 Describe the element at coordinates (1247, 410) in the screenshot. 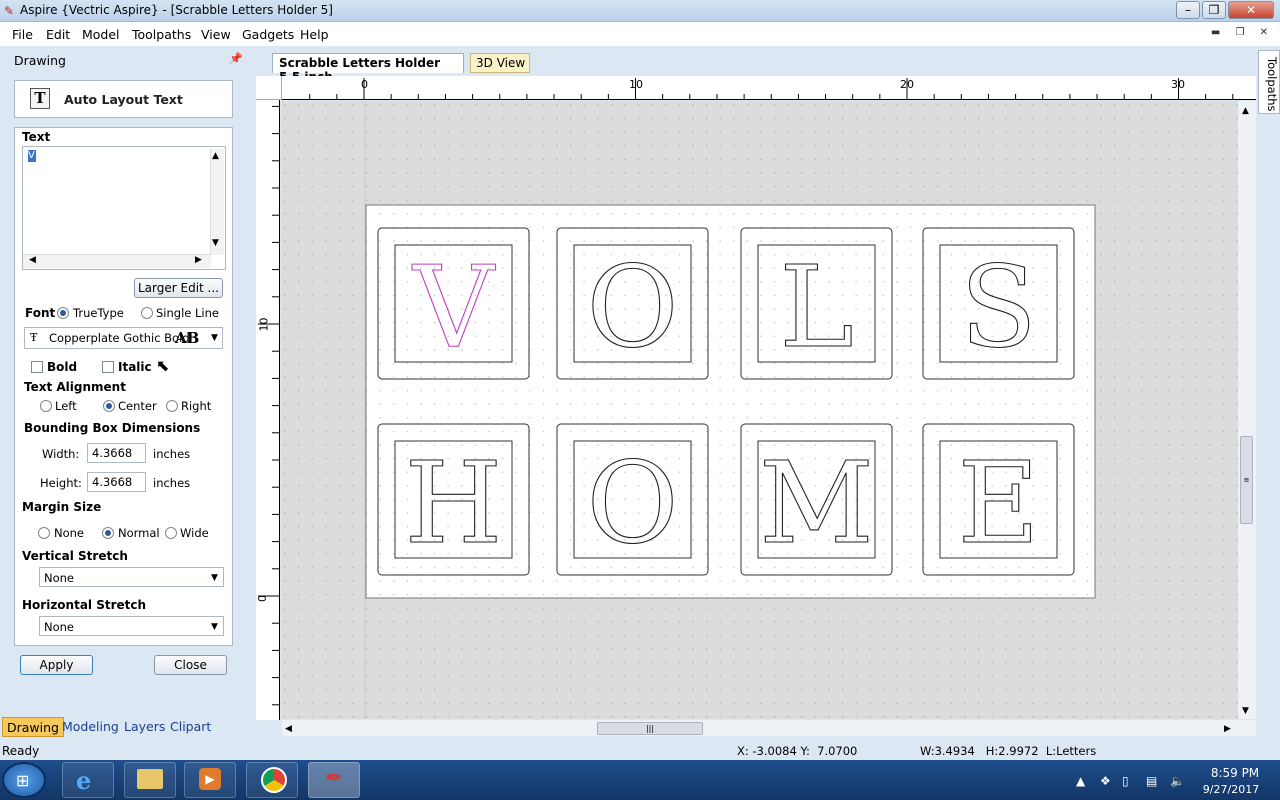

I see `vertical-scrollbar` at that location.